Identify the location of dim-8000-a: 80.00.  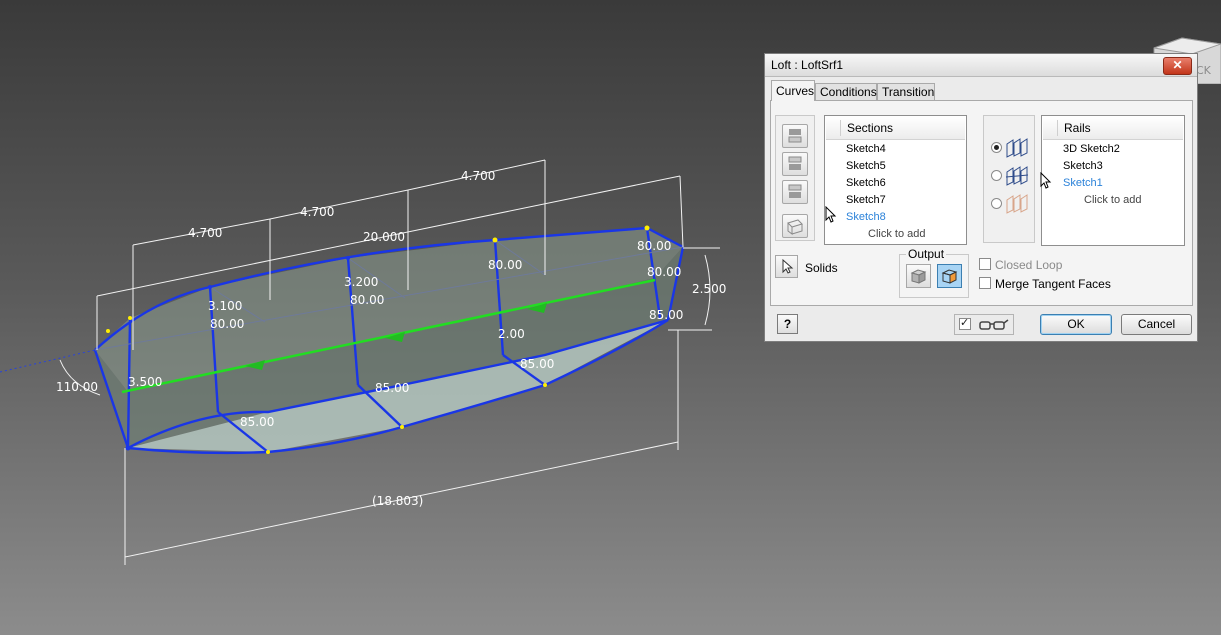
(227, 324).